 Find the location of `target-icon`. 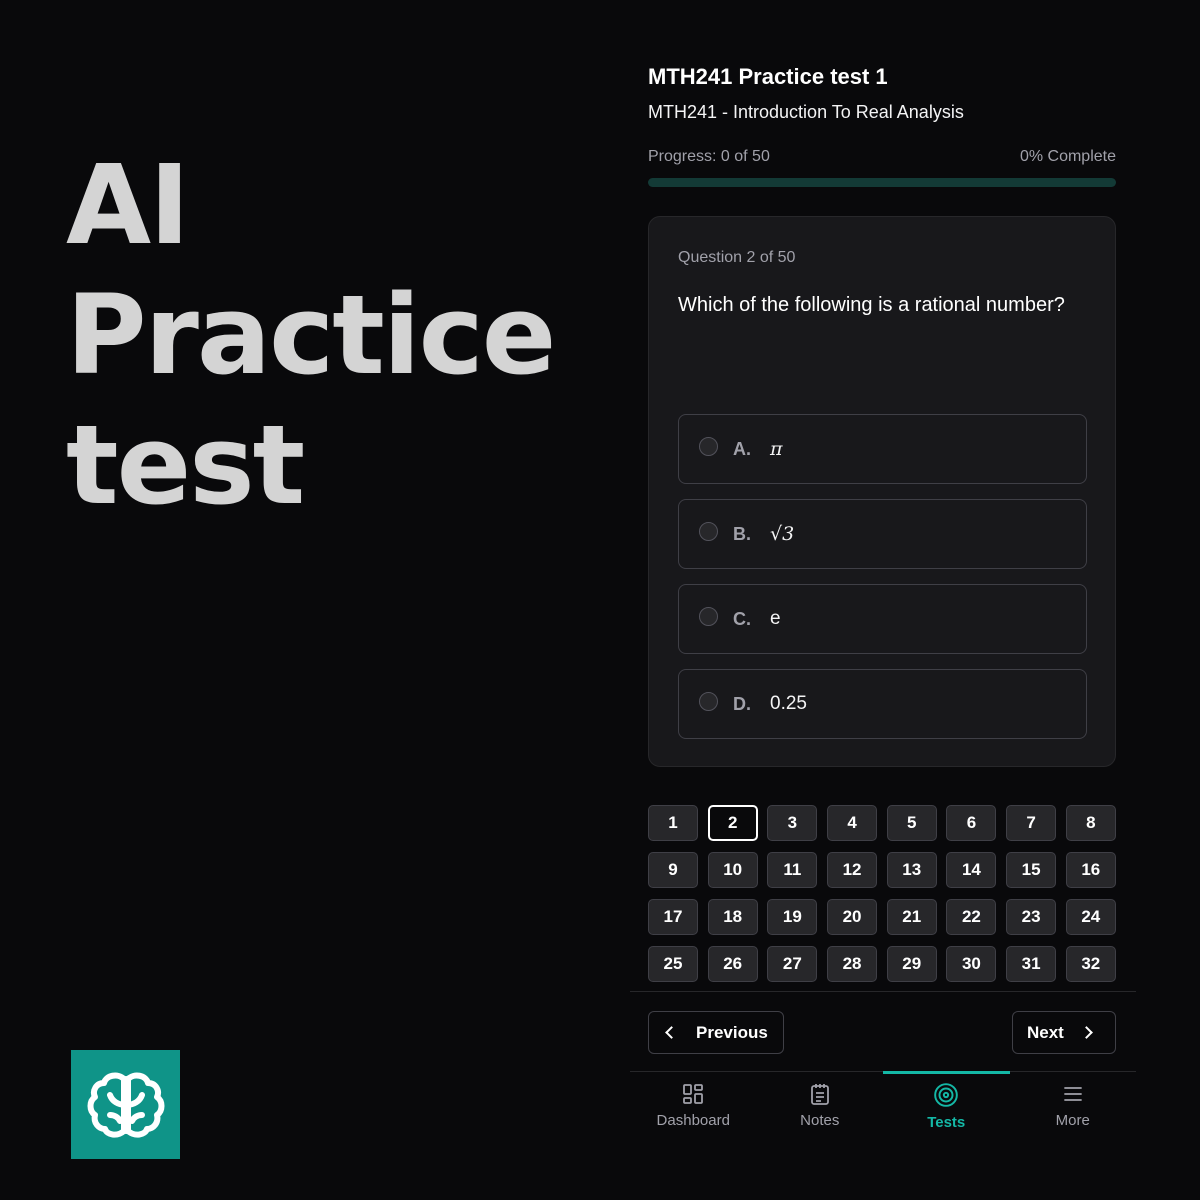

target-icon is located at coordinates (946, 1095).